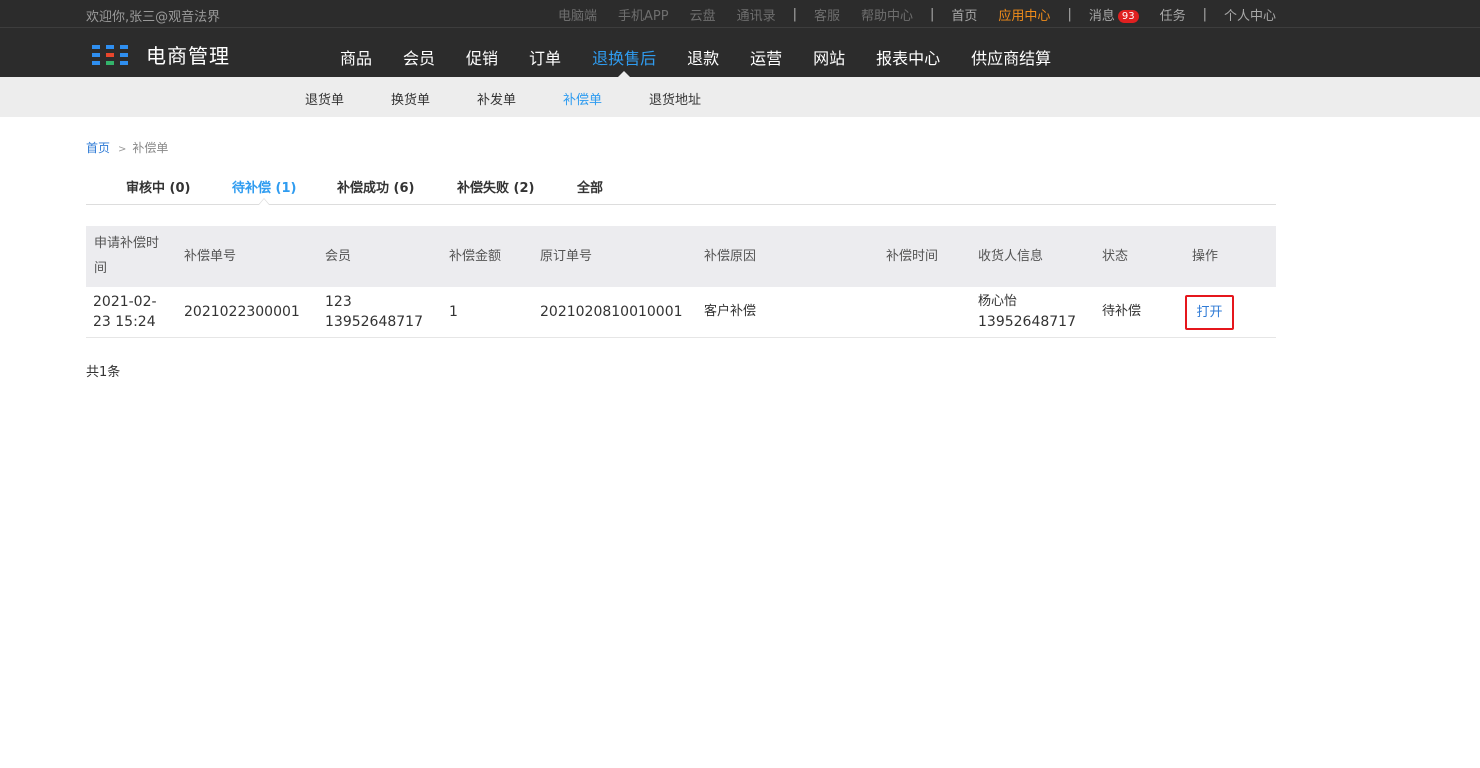  I want to click on breadcrumb-home: 首页, so click(98, 148).